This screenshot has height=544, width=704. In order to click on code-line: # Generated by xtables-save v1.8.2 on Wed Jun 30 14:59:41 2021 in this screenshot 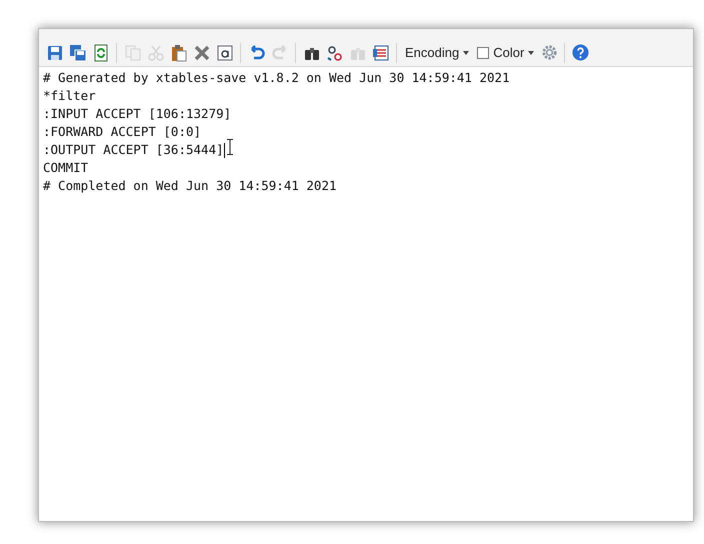, I will do `click(276, 78)`.